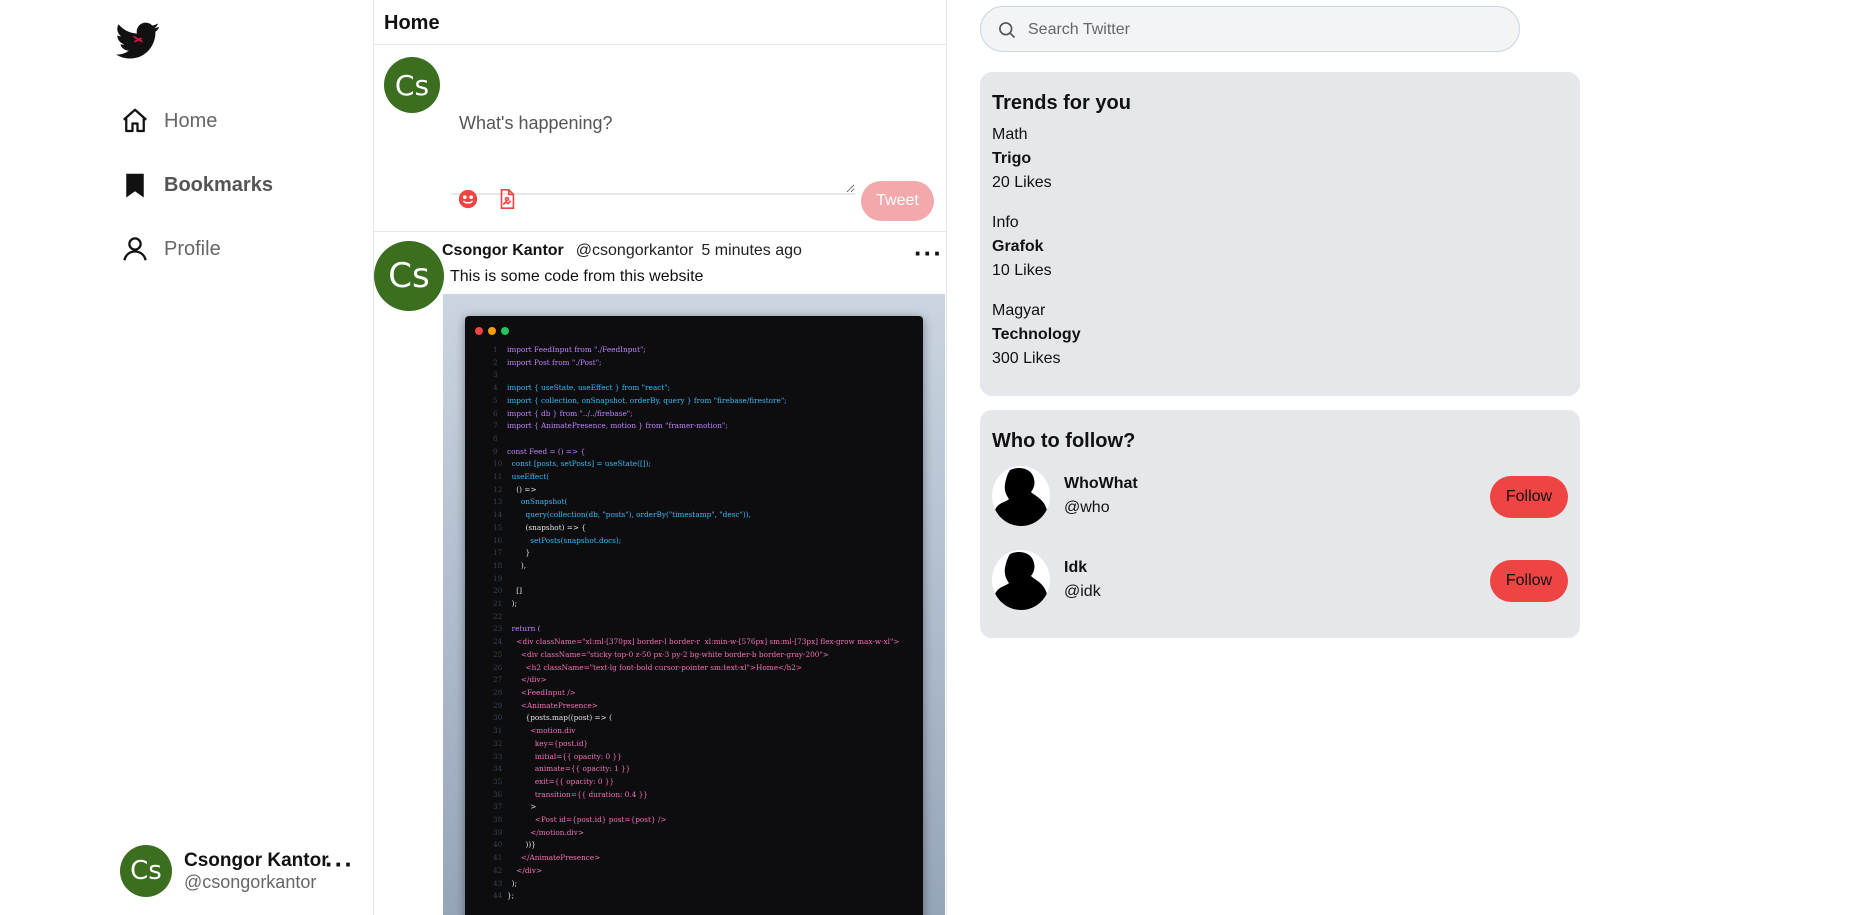 The image size is (1868, 915). I want to click on bookmark-icon, so click(135, 185).